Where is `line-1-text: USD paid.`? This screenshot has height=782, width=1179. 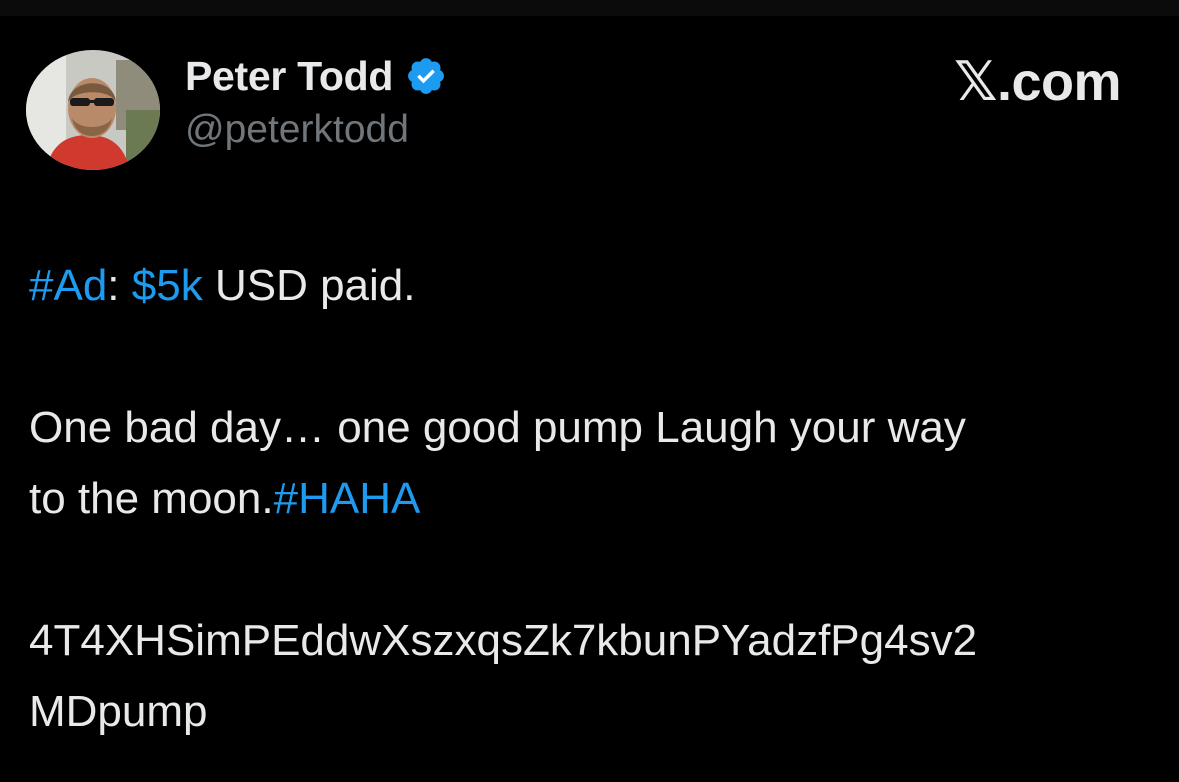
line-1-text: USD paid. is located at coordinates (315, 285).